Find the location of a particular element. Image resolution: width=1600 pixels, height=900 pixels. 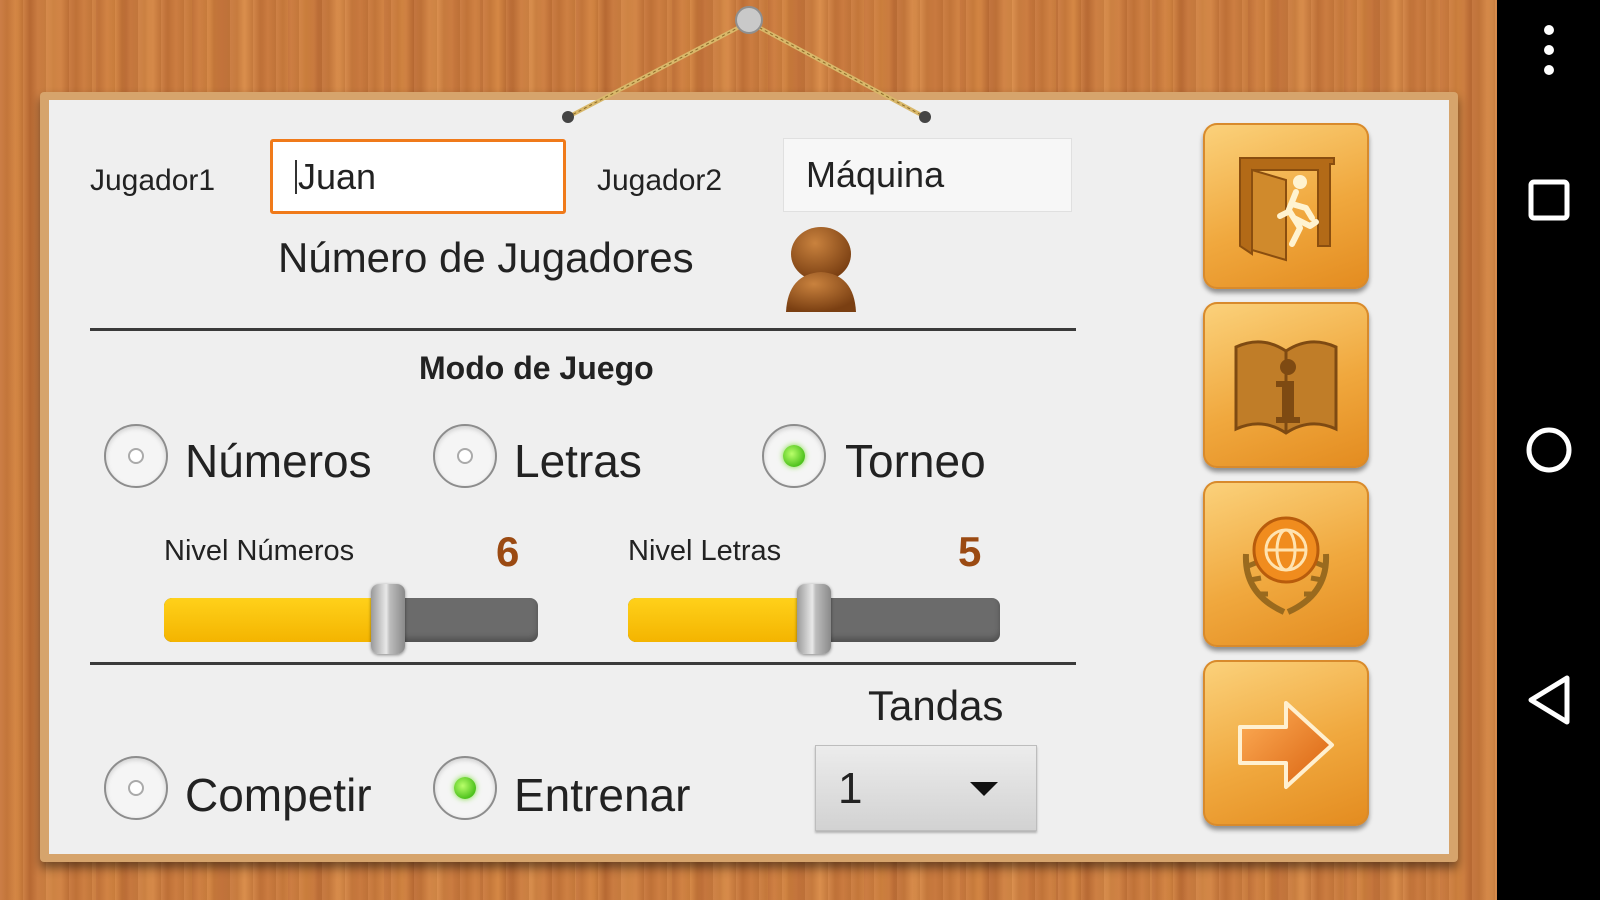

player2-value: Máquina is located at coordinates (875, 174).